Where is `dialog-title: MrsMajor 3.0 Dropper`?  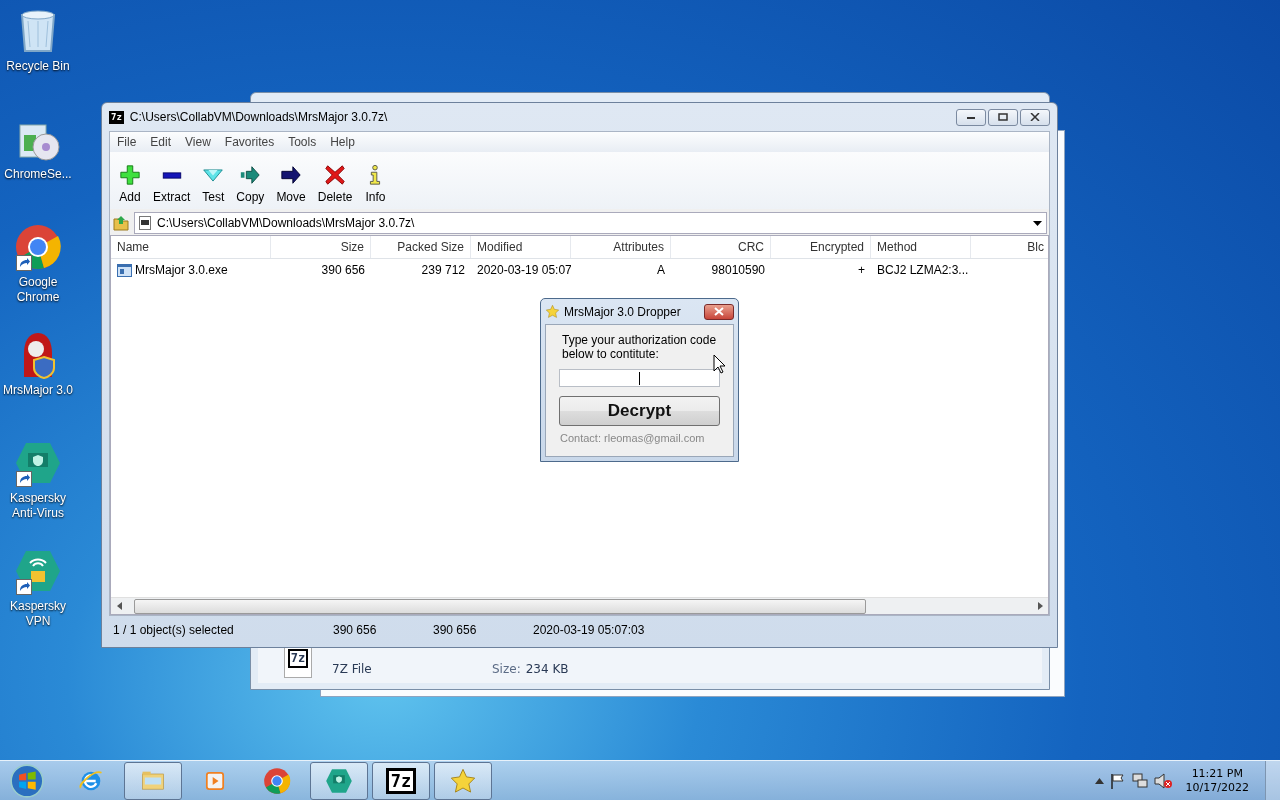 dialog-title: MrsMajor 3.0 Dropper is located at coordinates (623, 311).